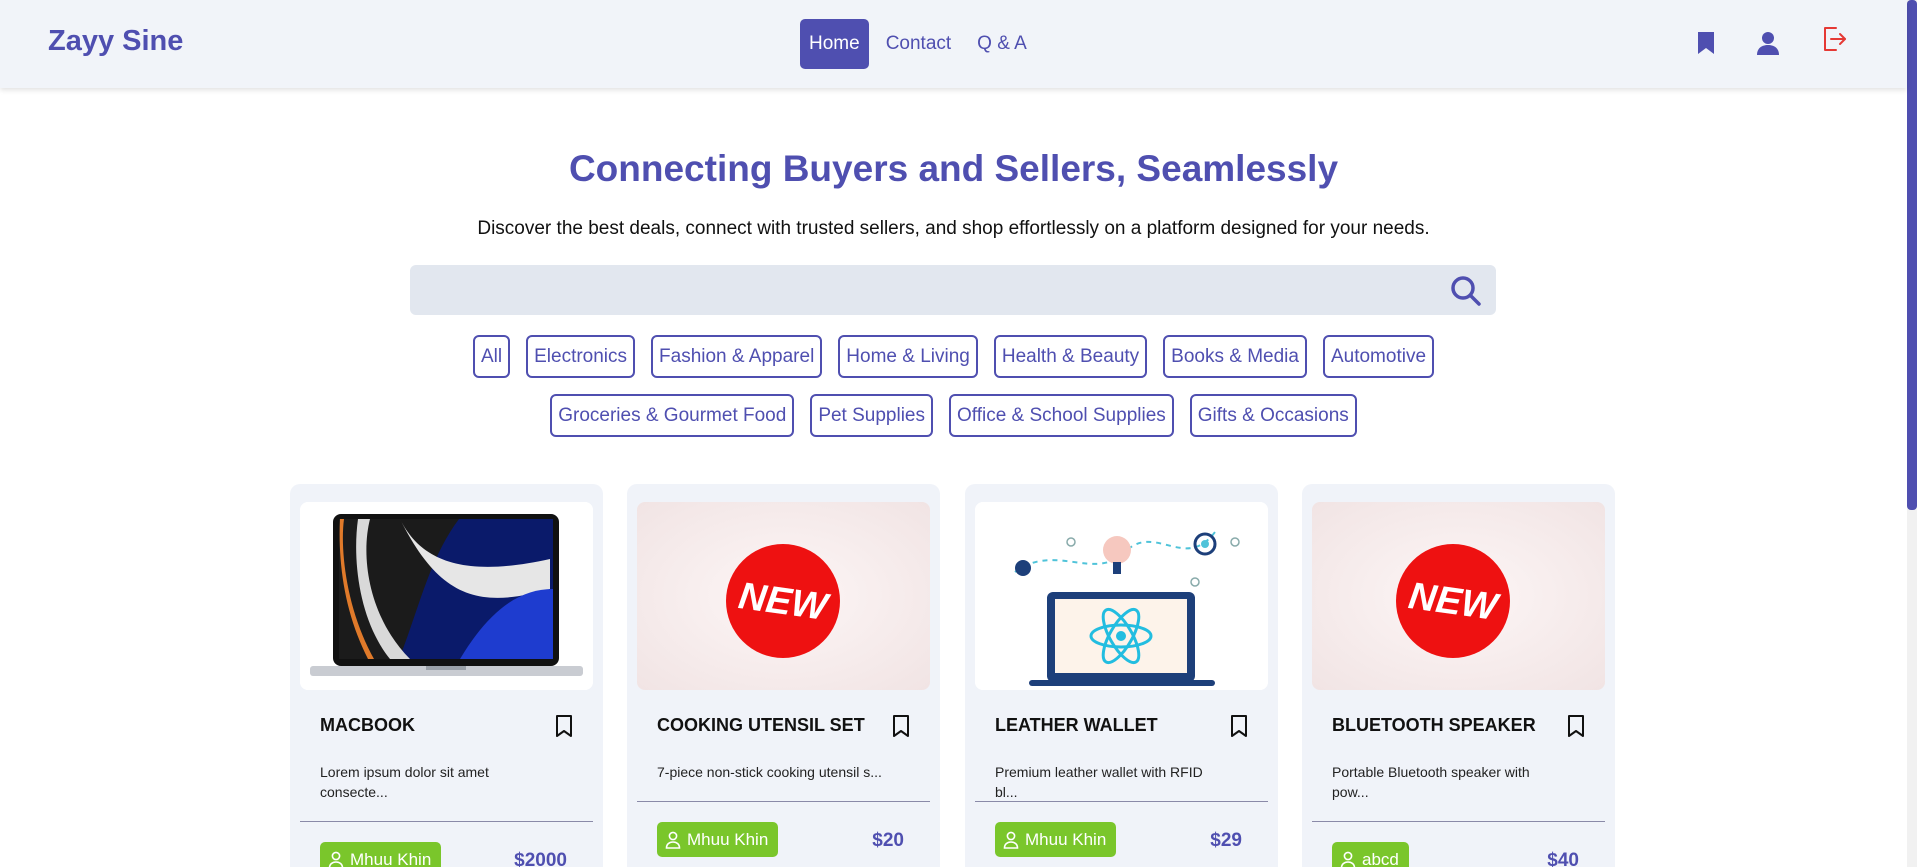 The width and height of the screenshot is (1917, 867). What do you see at coordinates (1706, 43) in the screenshot?
I see `bookmarks-icon` at bounding box center [1706, 43].